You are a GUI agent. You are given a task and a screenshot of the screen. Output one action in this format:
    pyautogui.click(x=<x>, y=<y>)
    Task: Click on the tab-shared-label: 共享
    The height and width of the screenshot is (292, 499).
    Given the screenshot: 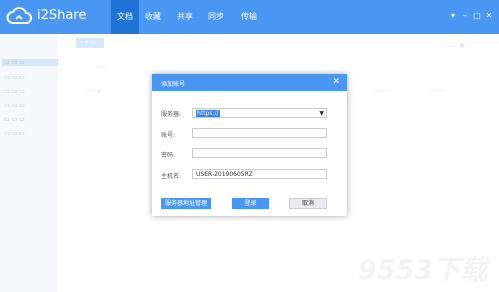 What is the action you would take?
    pyautogui.click(x=185, y=16)
    